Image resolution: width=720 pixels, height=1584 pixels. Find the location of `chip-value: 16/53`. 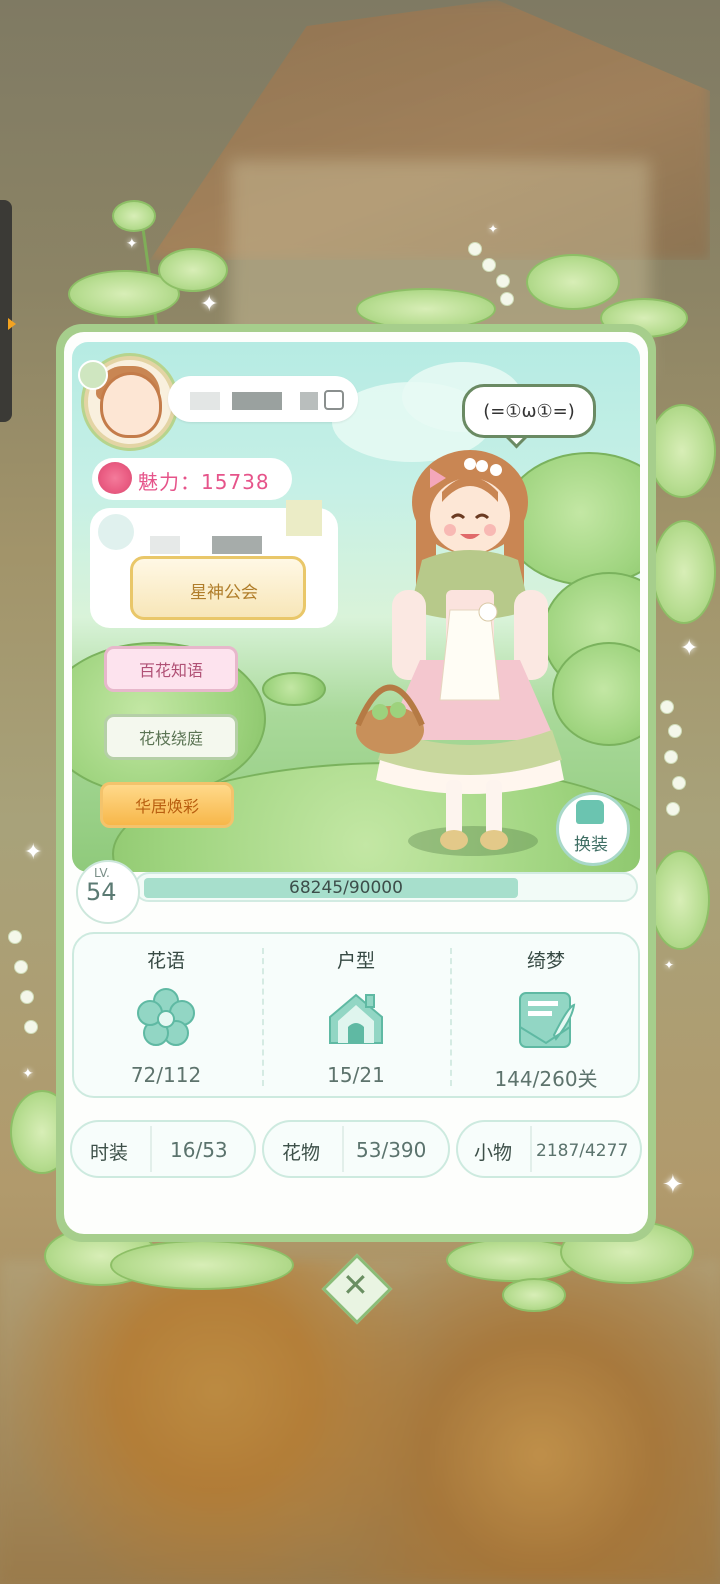

chip-value: 16/53 is located at coordinates (199, 1150).